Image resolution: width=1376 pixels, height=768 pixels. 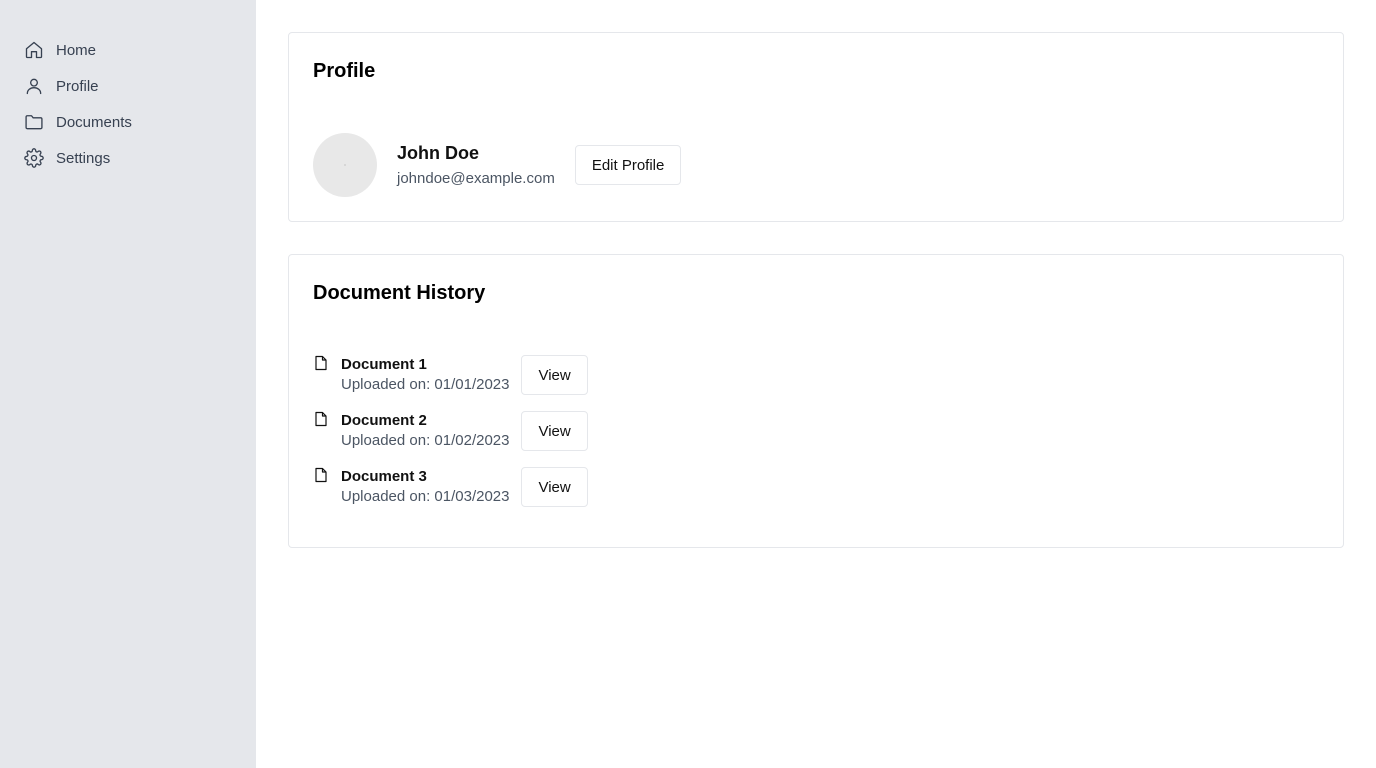 I want to click on user-icon, so click(x=34, y=86).